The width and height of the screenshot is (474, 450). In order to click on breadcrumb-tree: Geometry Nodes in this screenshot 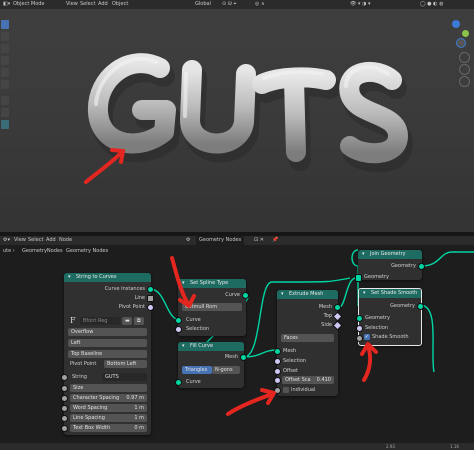, I will do `click(87, 251)`.